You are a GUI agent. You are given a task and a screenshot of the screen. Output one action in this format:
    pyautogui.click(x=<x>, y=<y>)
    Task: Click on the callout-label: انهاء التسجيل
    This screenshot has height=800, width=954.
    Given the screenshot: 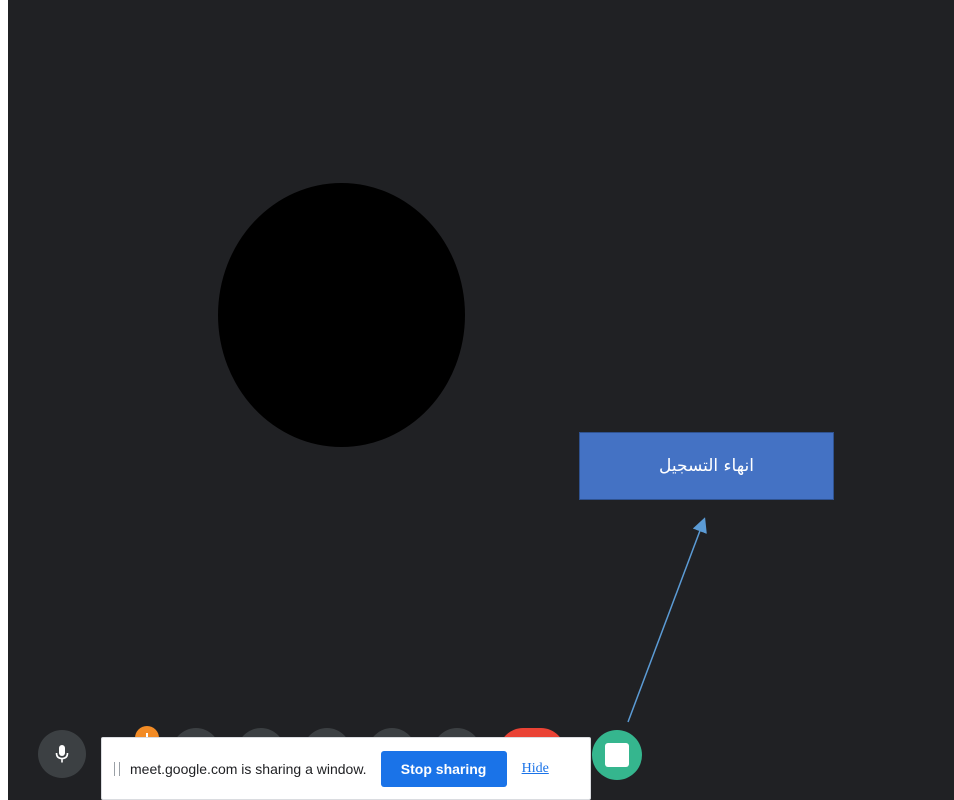 What is the action you would take?
    pyautogui.click(x=706, y=466)
    